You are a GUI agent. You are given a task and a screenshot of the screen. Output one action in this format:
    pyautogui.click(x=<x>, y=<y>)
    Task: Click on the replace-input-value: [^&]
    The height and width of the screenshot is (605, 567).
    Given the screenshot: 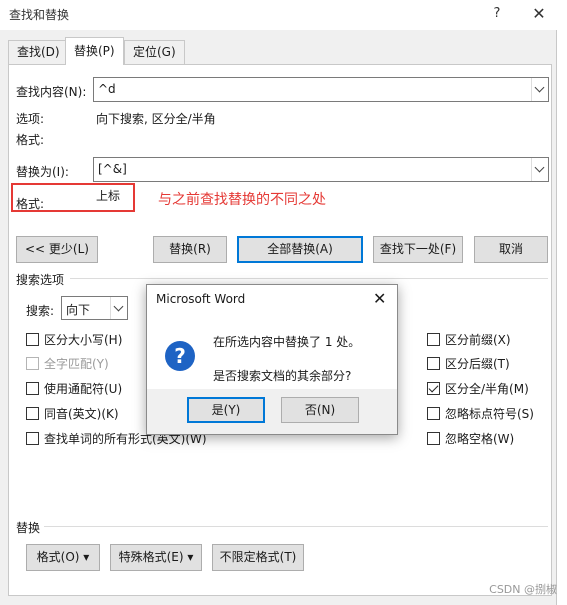 What is the action you would take?
    pyautogui.click(x=112, y=169)
    